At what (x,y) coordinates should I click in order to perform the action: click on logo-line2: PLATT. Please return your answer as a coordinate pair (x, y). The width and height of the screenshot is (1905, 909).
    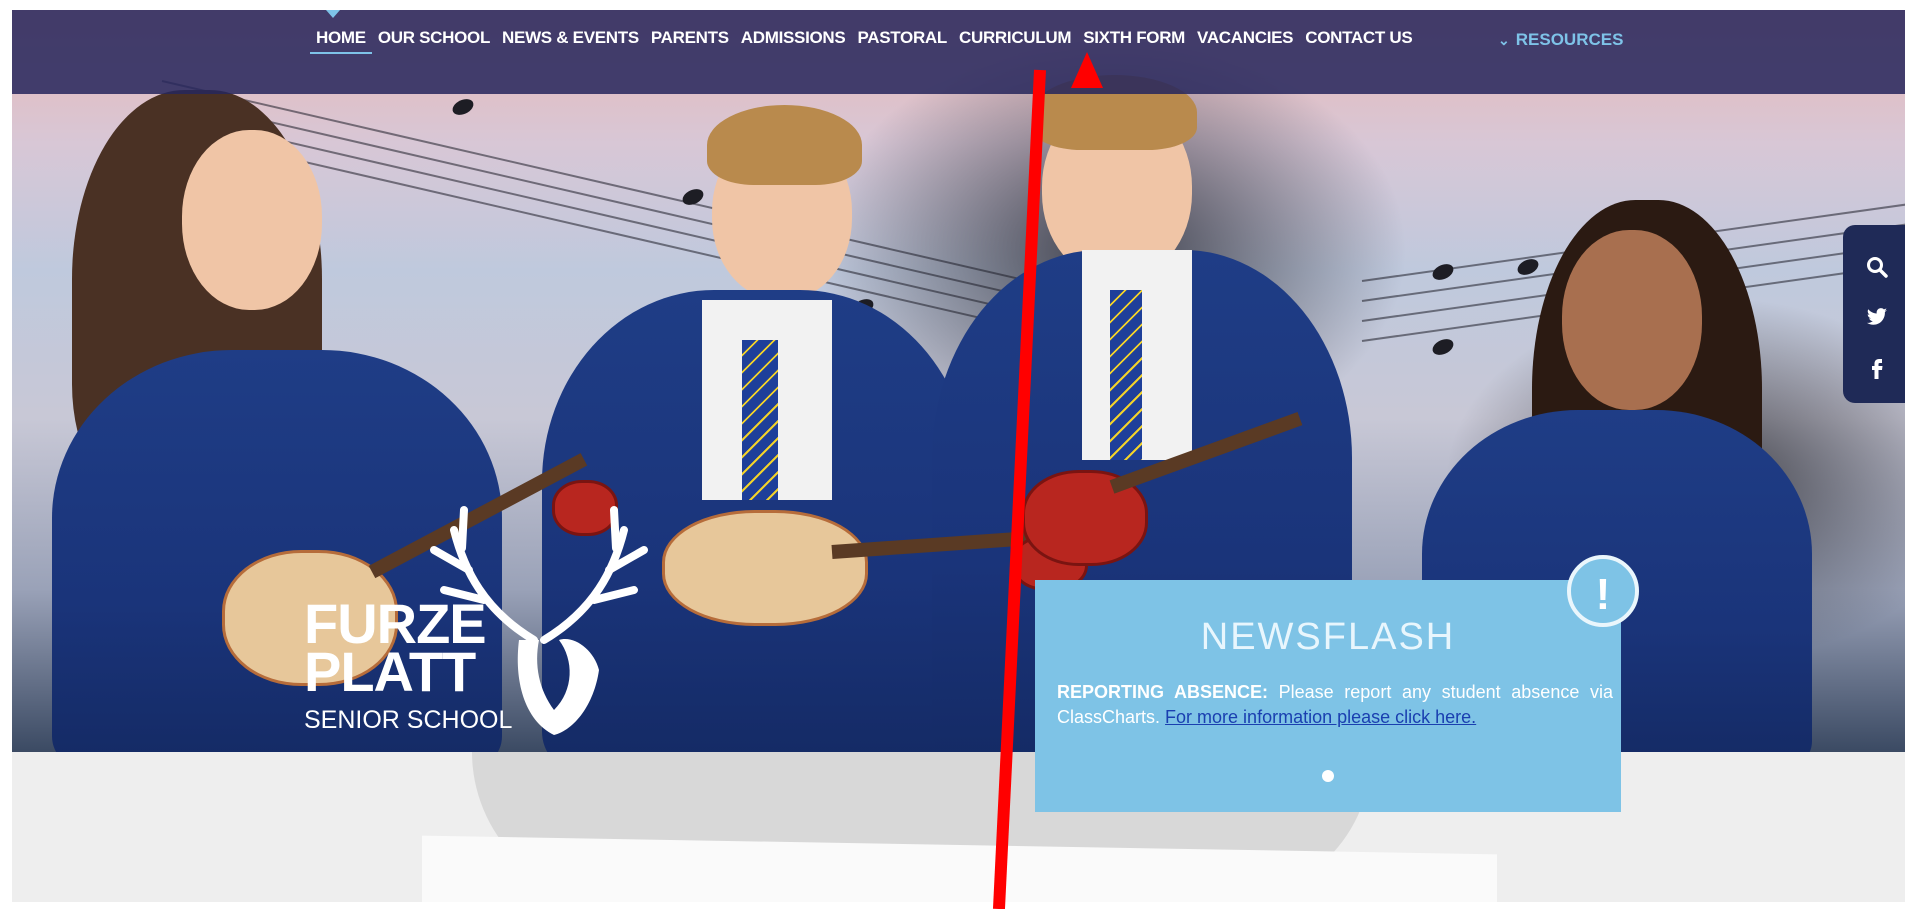
    Looking at the image, I should click on (390, 671).